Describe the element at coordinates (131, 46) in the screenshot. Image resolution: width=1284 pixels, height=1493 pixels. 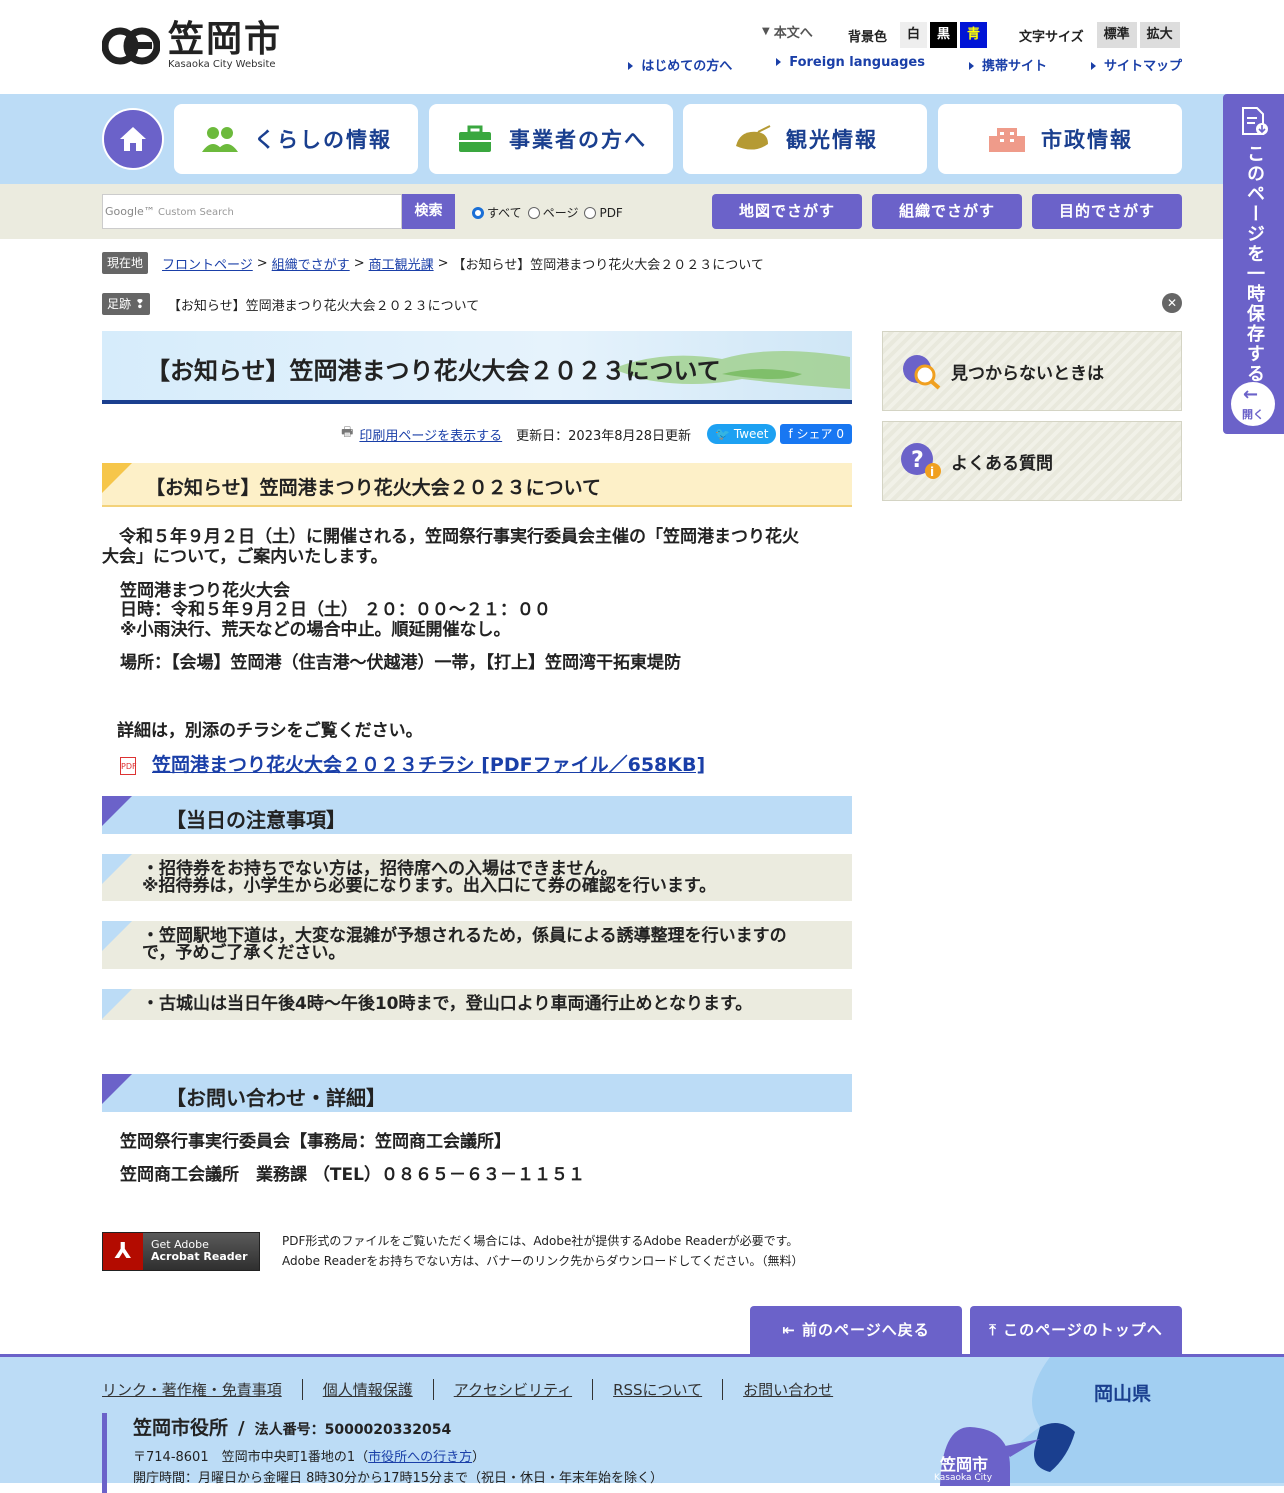
I see `city-emblem-icon` at that location.